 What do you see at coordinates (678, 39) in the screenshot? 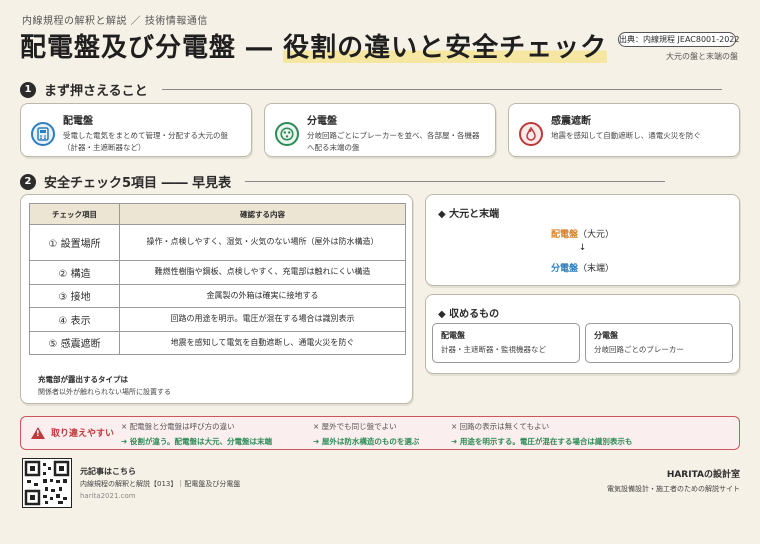
I see `source-badge: 出典：内線規程 JEAC8001-2022` at bounding box center [678, 39].